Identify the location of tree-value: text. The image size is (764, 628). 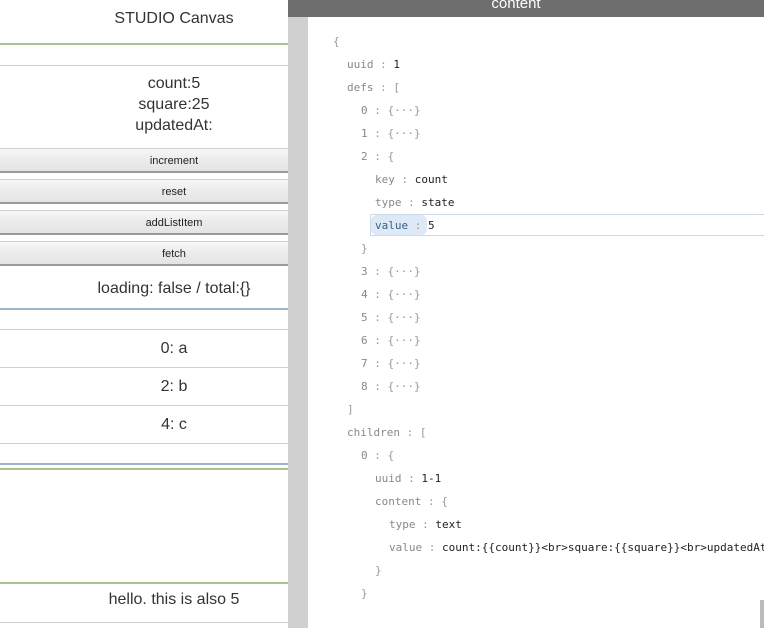
(448, 524).